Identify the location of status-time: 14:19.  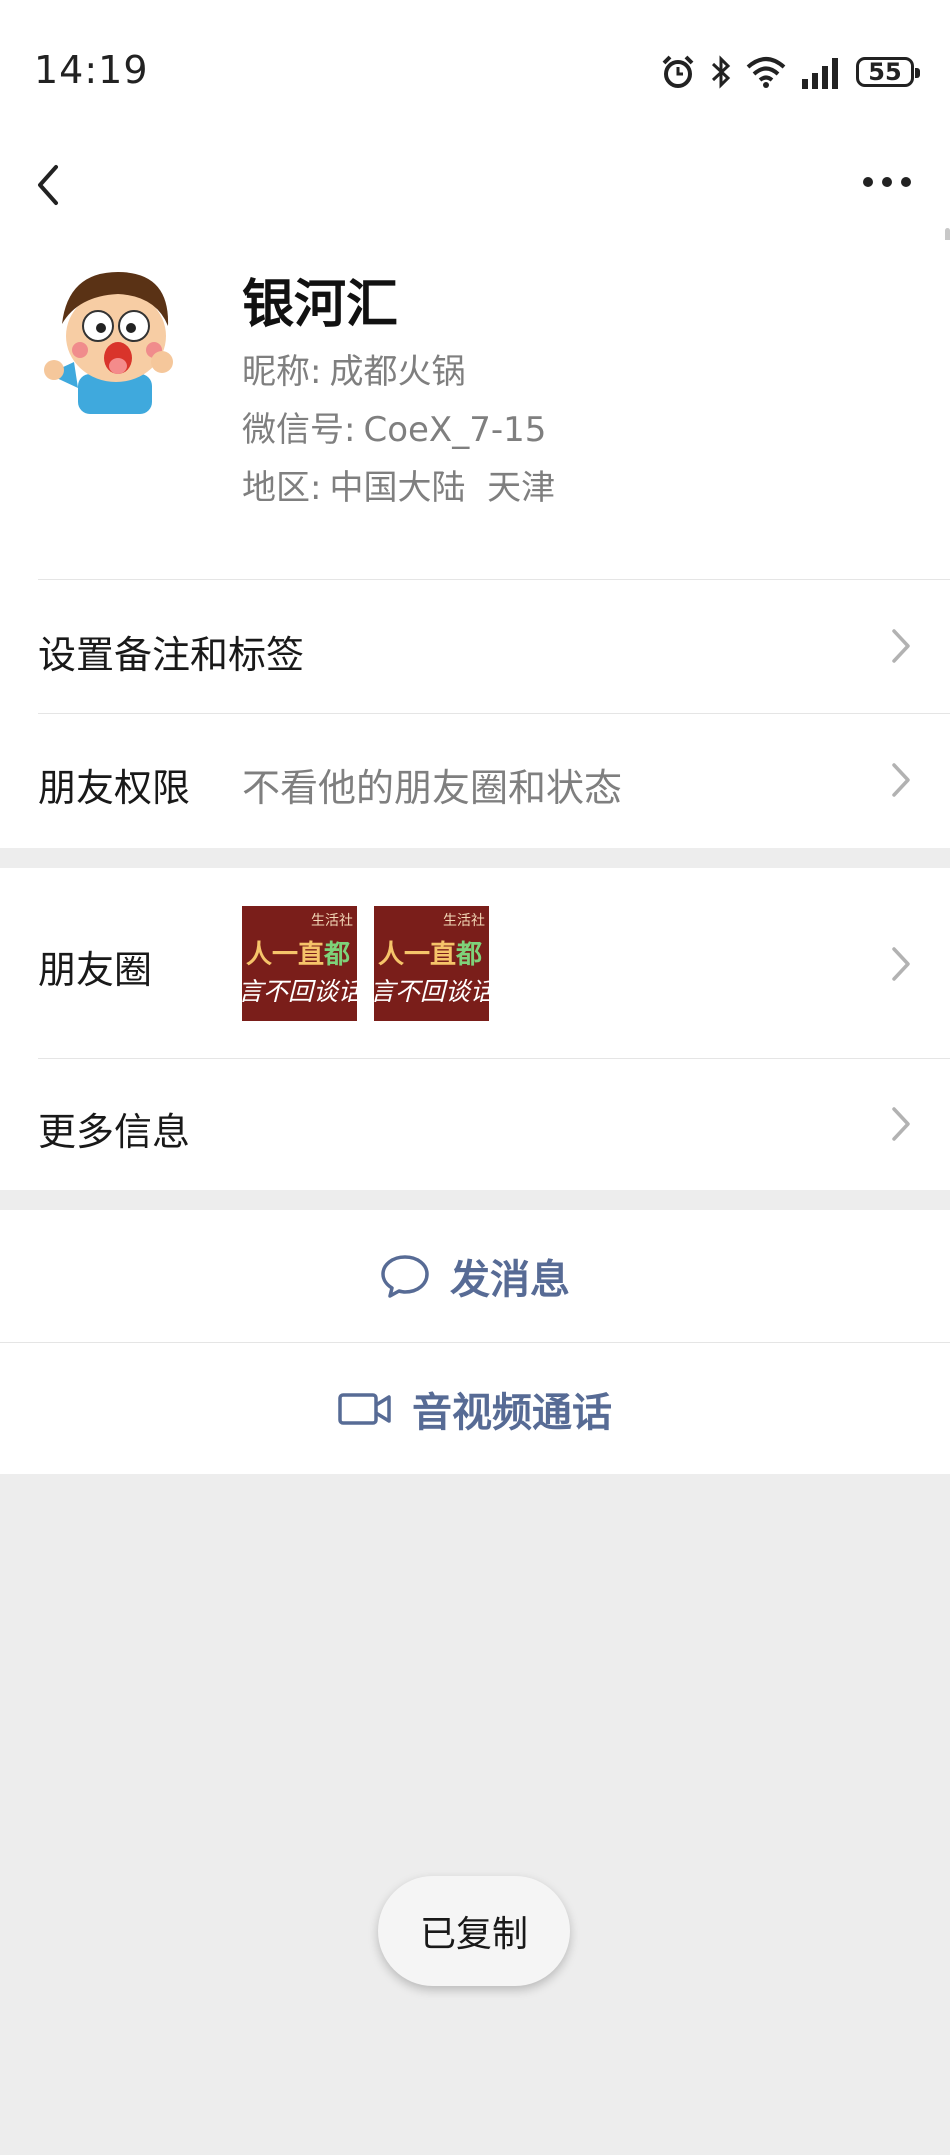
(91, 70).